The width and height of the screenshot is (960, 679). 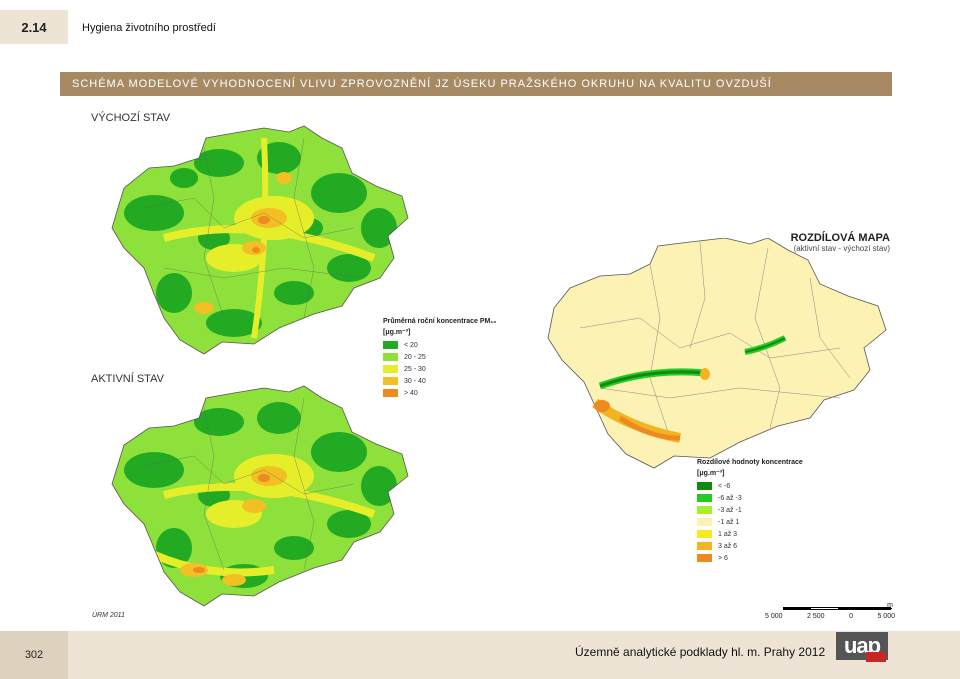 I want to click on difference-map, so click(x=717, y=353).